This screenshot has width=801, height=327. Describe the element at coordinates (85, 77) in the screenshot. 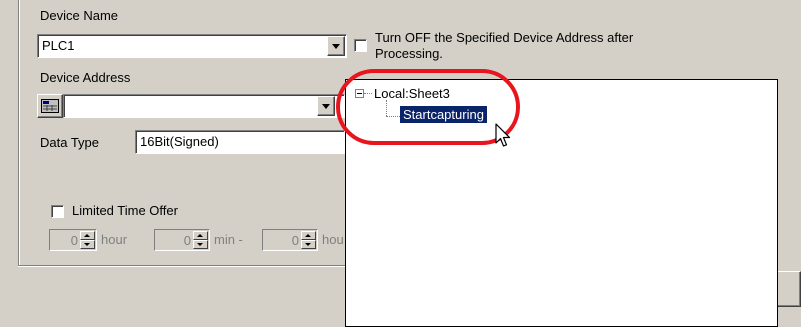

I see `device-address-label: Device Address` at that location.